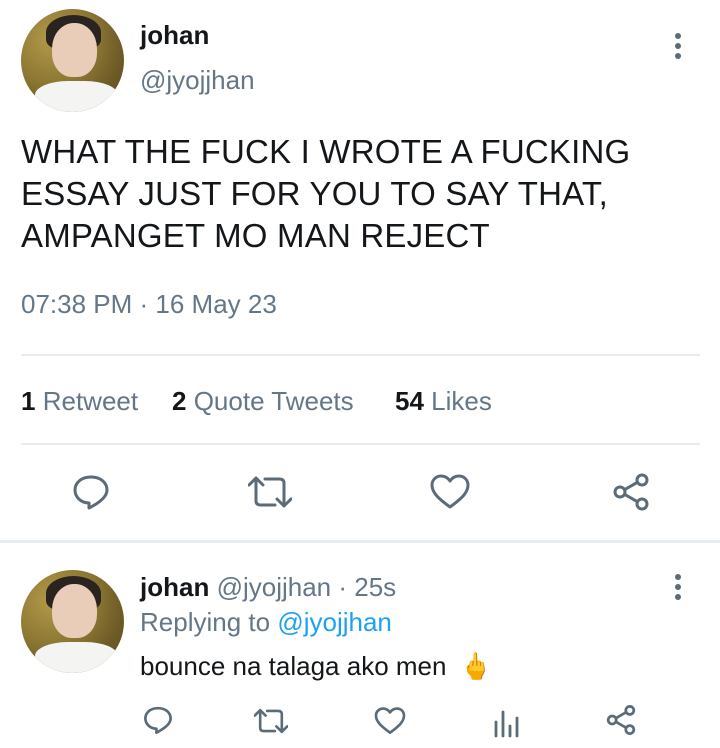  Describe the element at coordinates (506, 723) in the screenshot. I see `analytics-icon` at that location.